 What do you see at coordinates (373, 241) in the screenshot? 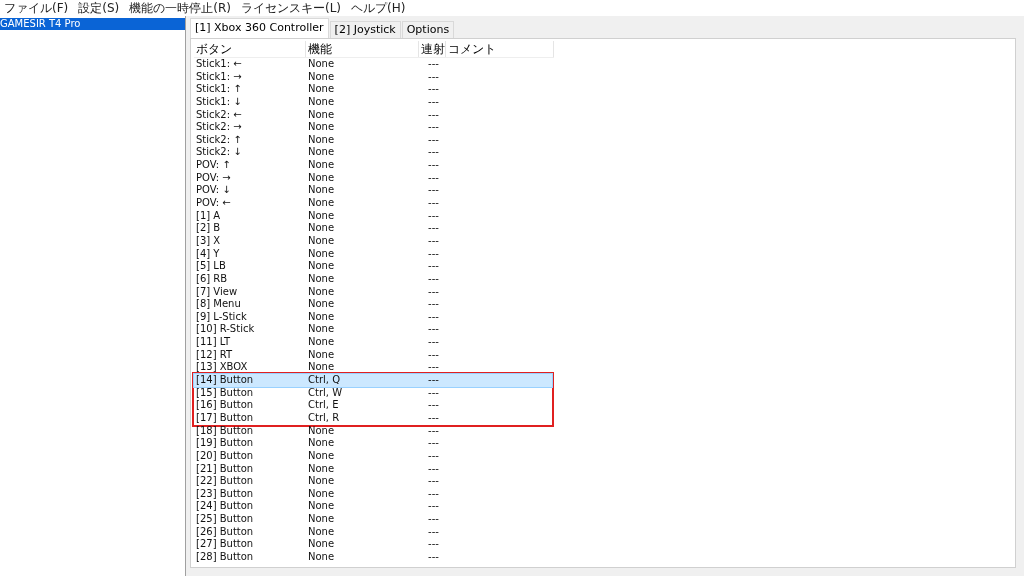
I see `table-row: [3] X None ---` at bounding box center [373, 241].